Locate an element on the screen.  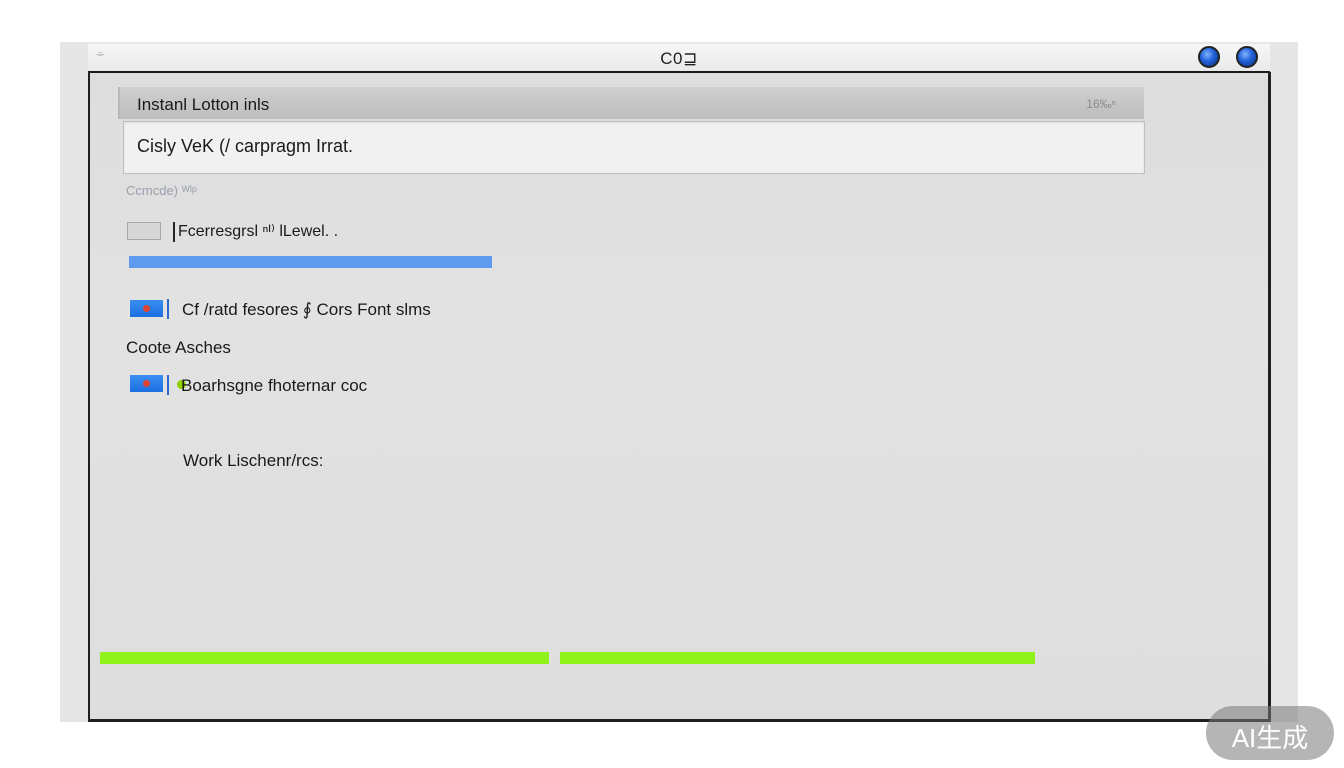
window-title: C0⊒ is located at coordinates (679, 58).